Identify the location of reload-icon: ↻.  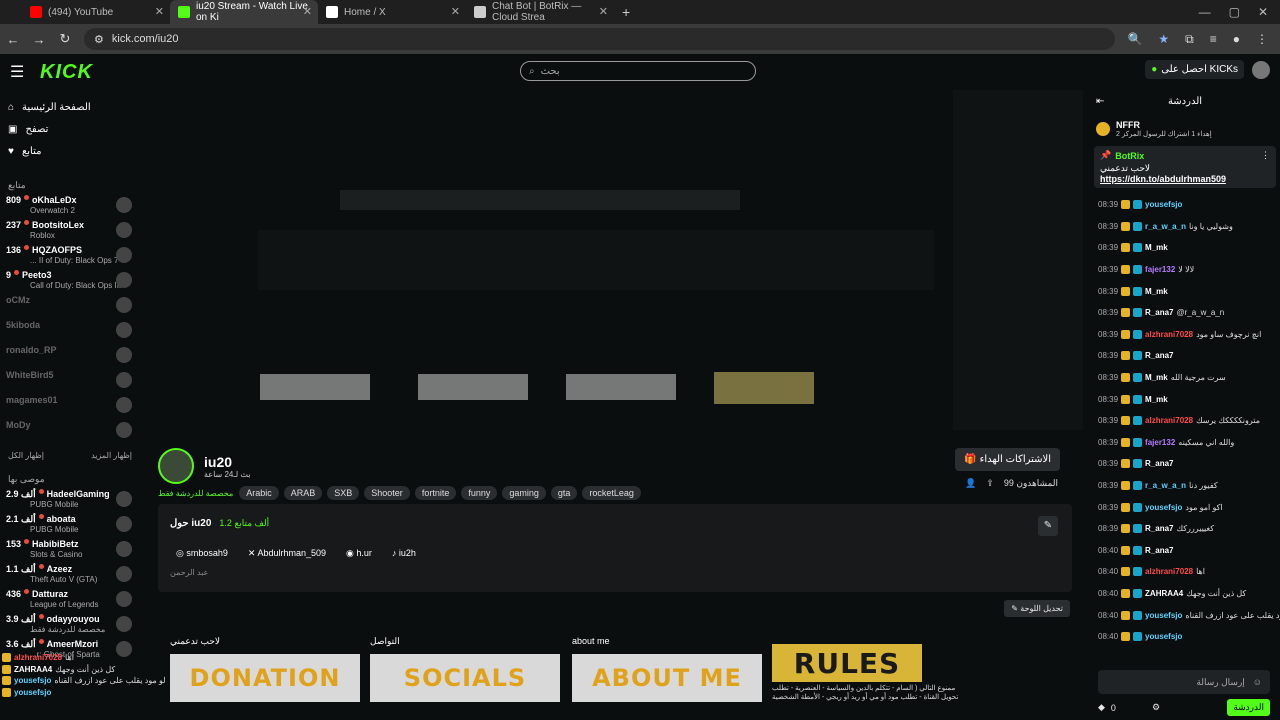
(65, 39).